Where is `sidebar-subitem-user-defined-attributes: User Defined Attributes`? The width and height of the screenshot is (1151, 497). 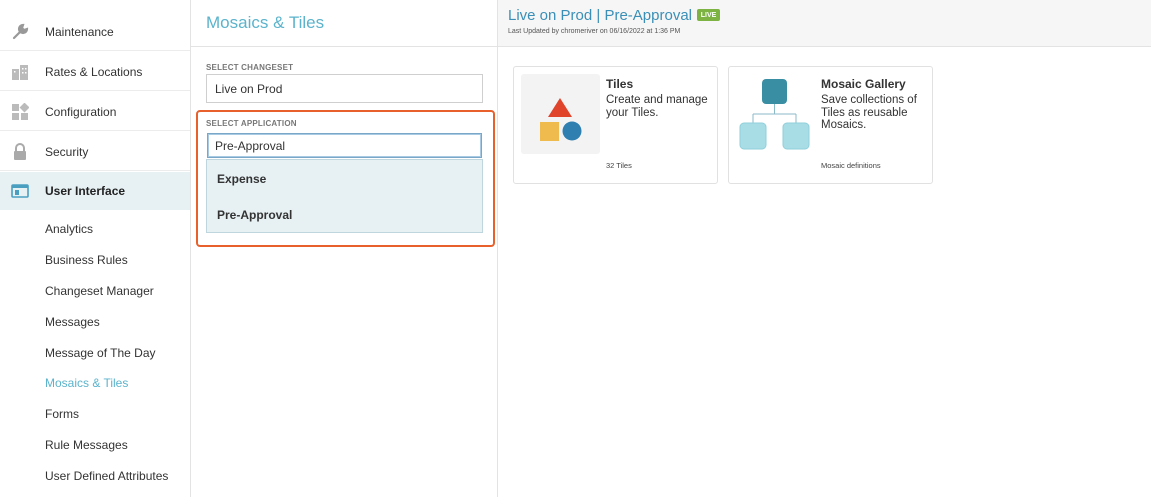 sidebar-subitem-user-defined-attributes: User Defined Attributes is located at coordinates (106, 476).